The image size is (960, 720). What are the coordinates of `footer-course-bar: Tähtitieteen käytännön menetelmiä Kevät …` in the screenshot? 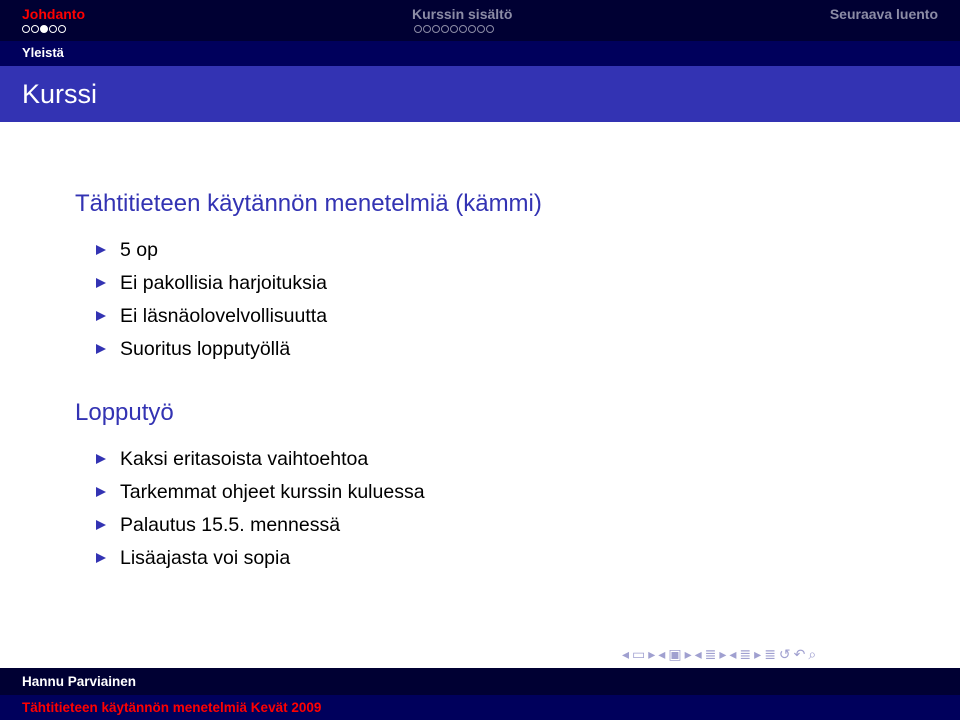 It's located at (480, 707).